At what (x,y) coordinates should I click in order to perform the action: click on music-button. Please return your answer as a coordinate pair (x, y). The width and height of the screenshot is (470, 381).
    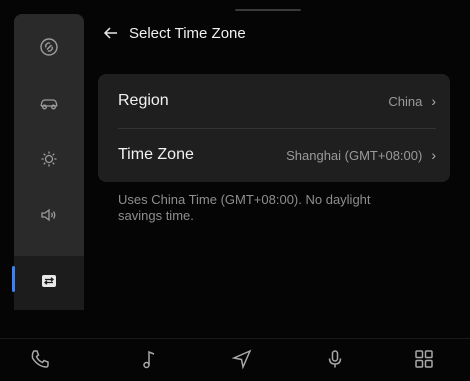
    Looking at the image, I should click on (149, 361).